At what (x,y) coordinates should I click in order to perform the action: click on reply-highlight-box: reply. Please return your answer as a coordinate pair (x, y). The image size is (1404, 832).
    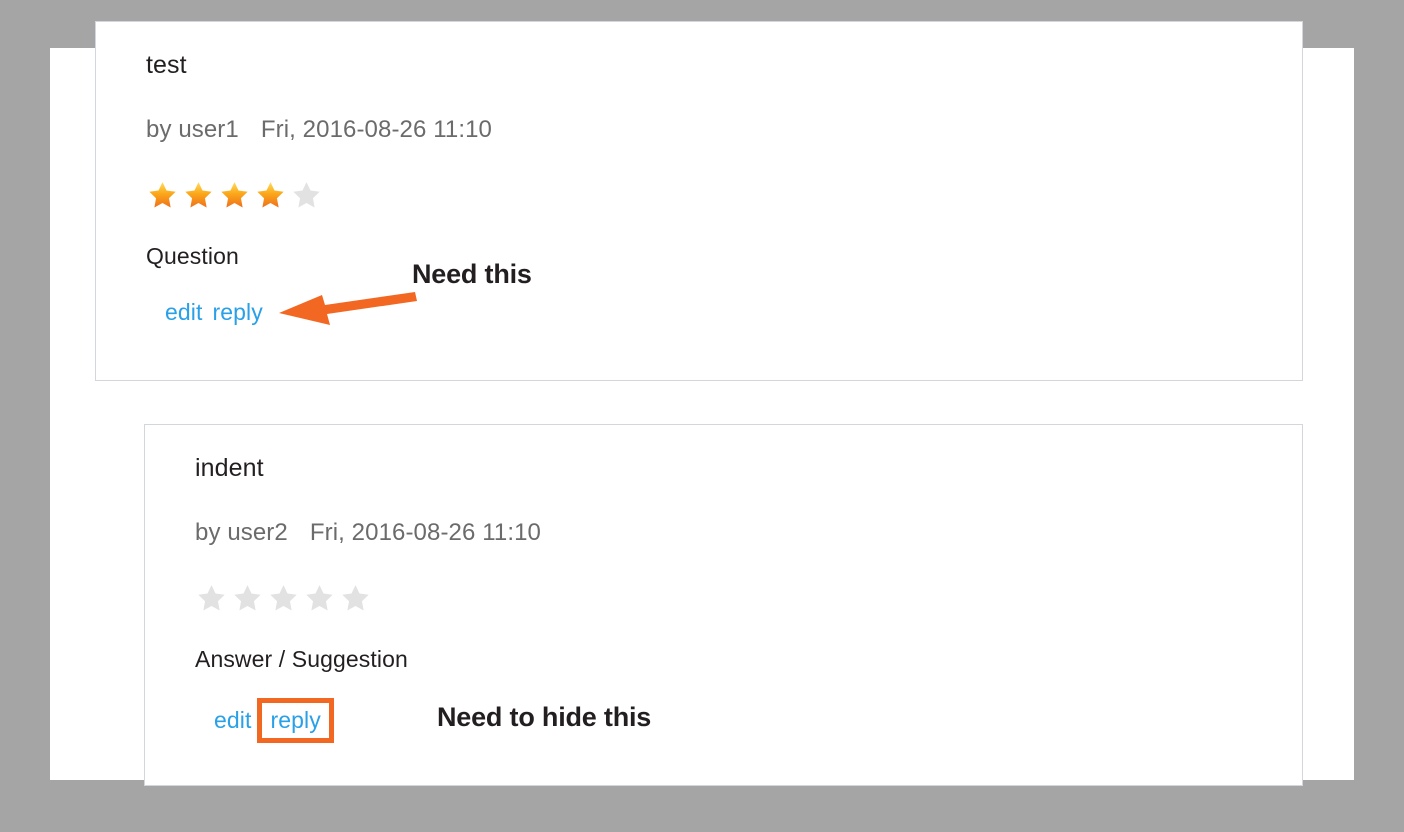
    Looking at the image, I should click on (295, 720).